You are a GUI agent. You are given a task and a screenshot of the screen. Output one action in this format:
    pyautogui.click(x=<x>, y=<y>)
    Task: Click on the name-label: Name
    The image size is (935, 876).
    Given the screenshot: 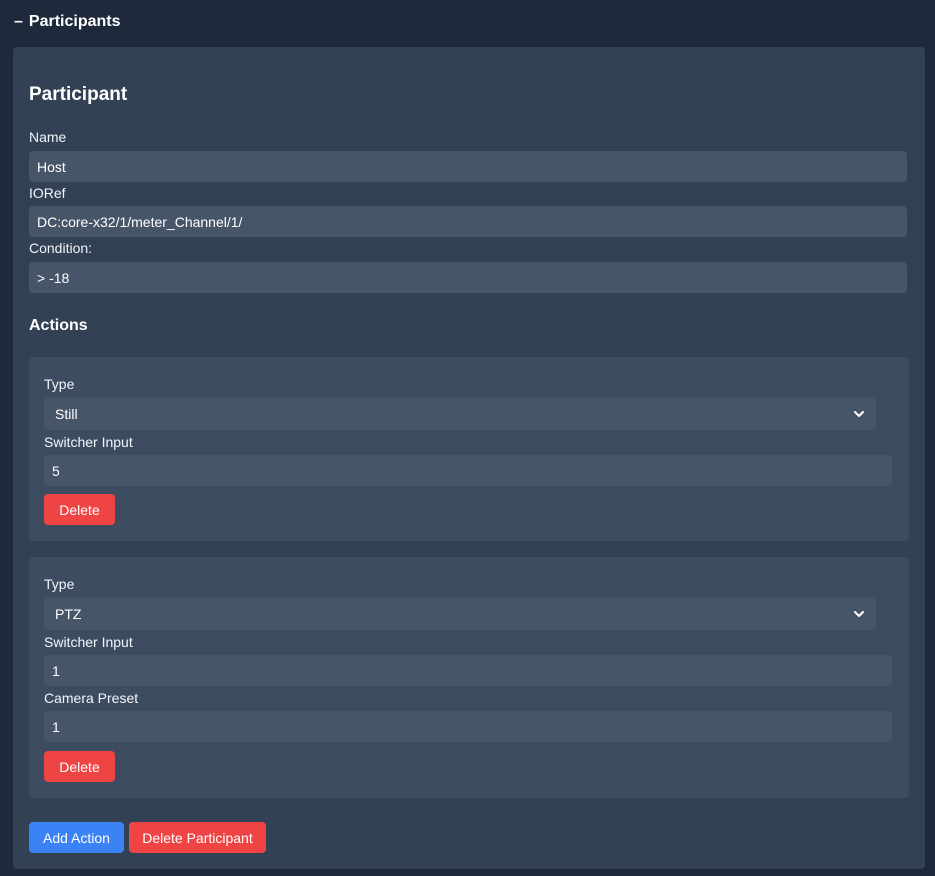 What is the action you would take?
    pyautogui.click(x=48, y=137)
    